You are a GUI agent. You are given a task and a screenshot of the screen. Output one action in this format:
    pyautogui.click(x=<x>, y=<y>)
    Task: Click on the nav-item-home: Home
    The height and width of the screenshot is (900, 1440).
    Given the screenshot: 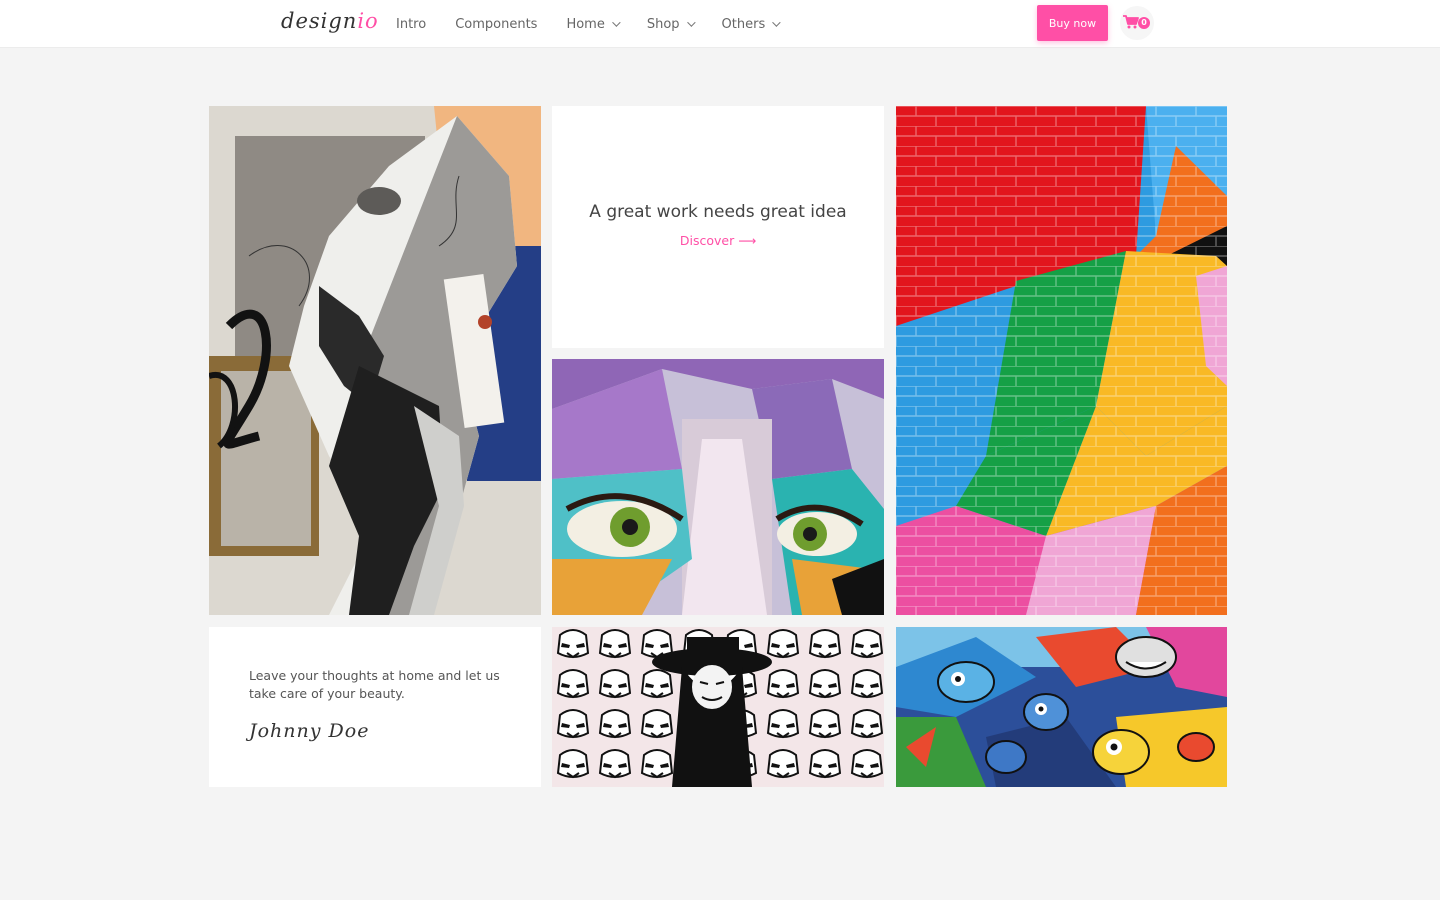 What is the action you would take?
    pyautogui.click(x=593, y=24)
    